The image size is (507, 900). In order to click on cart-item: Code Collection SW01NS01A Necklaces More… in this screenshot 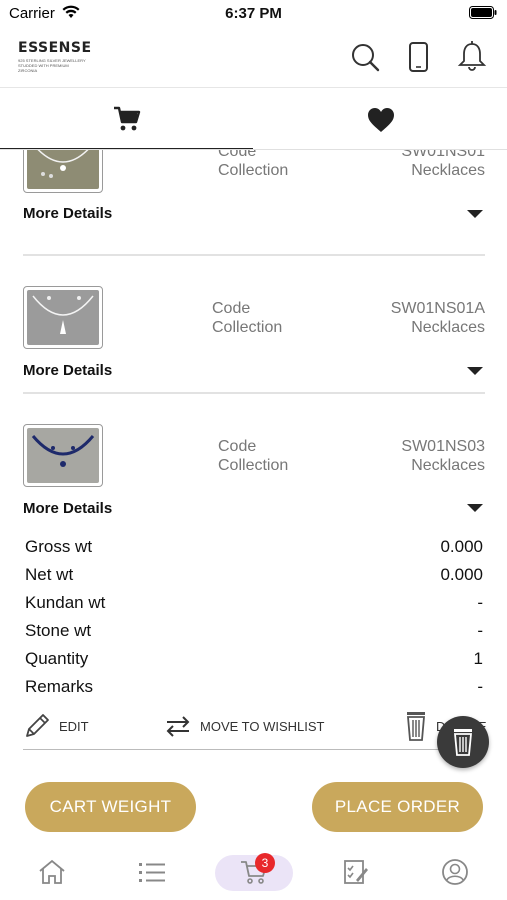, I will do `click(254, 340)`.